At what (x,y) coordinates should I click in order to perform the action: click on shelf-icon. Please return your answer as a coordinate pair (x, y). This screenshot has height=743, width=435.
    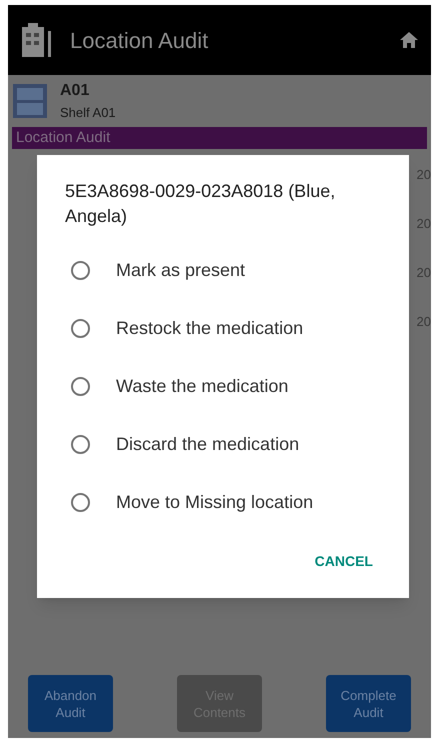
    Looking at the image, I should click on (30, 101).